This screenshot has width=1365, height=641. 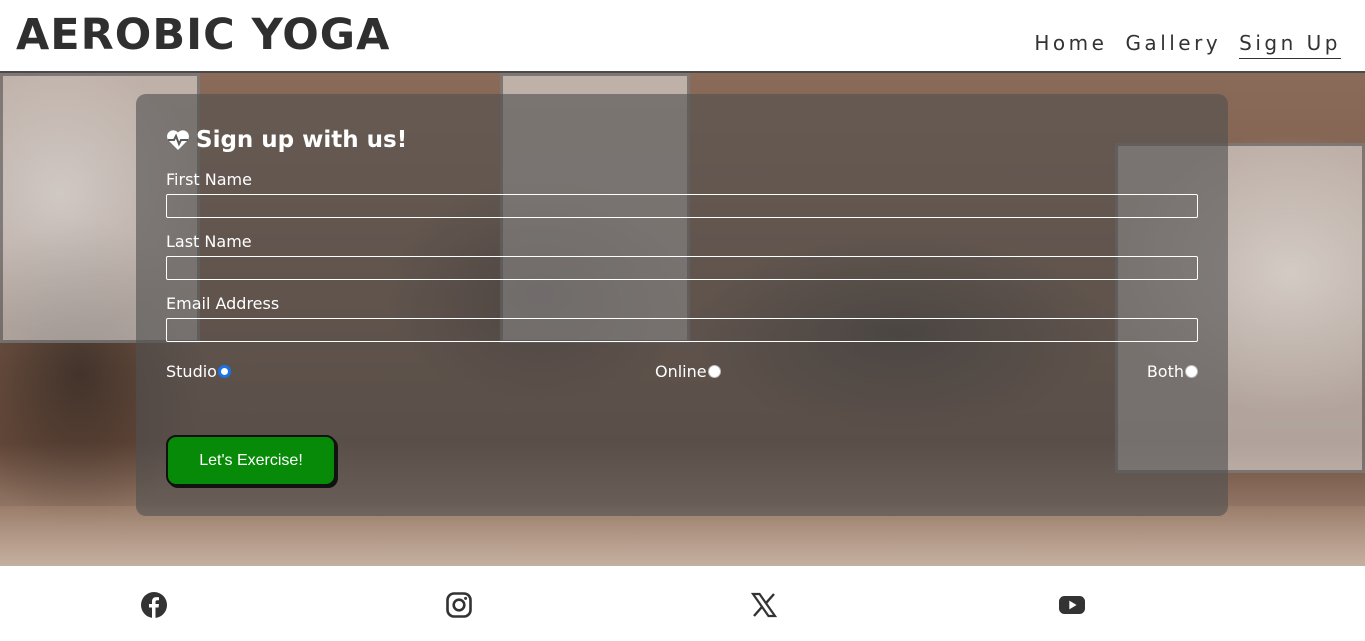 What do you see at coordinates (1165, 371) in the screenshot?
I see `option-both-label: Both` at bounding box center [1165, 371].